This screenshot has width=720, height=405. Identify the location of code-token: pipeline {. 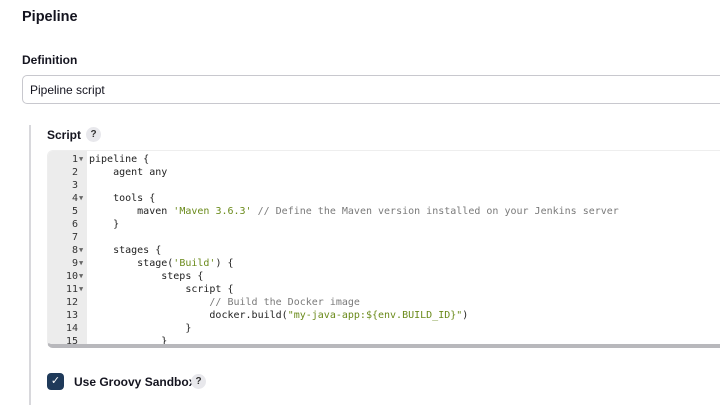
(119, 159).